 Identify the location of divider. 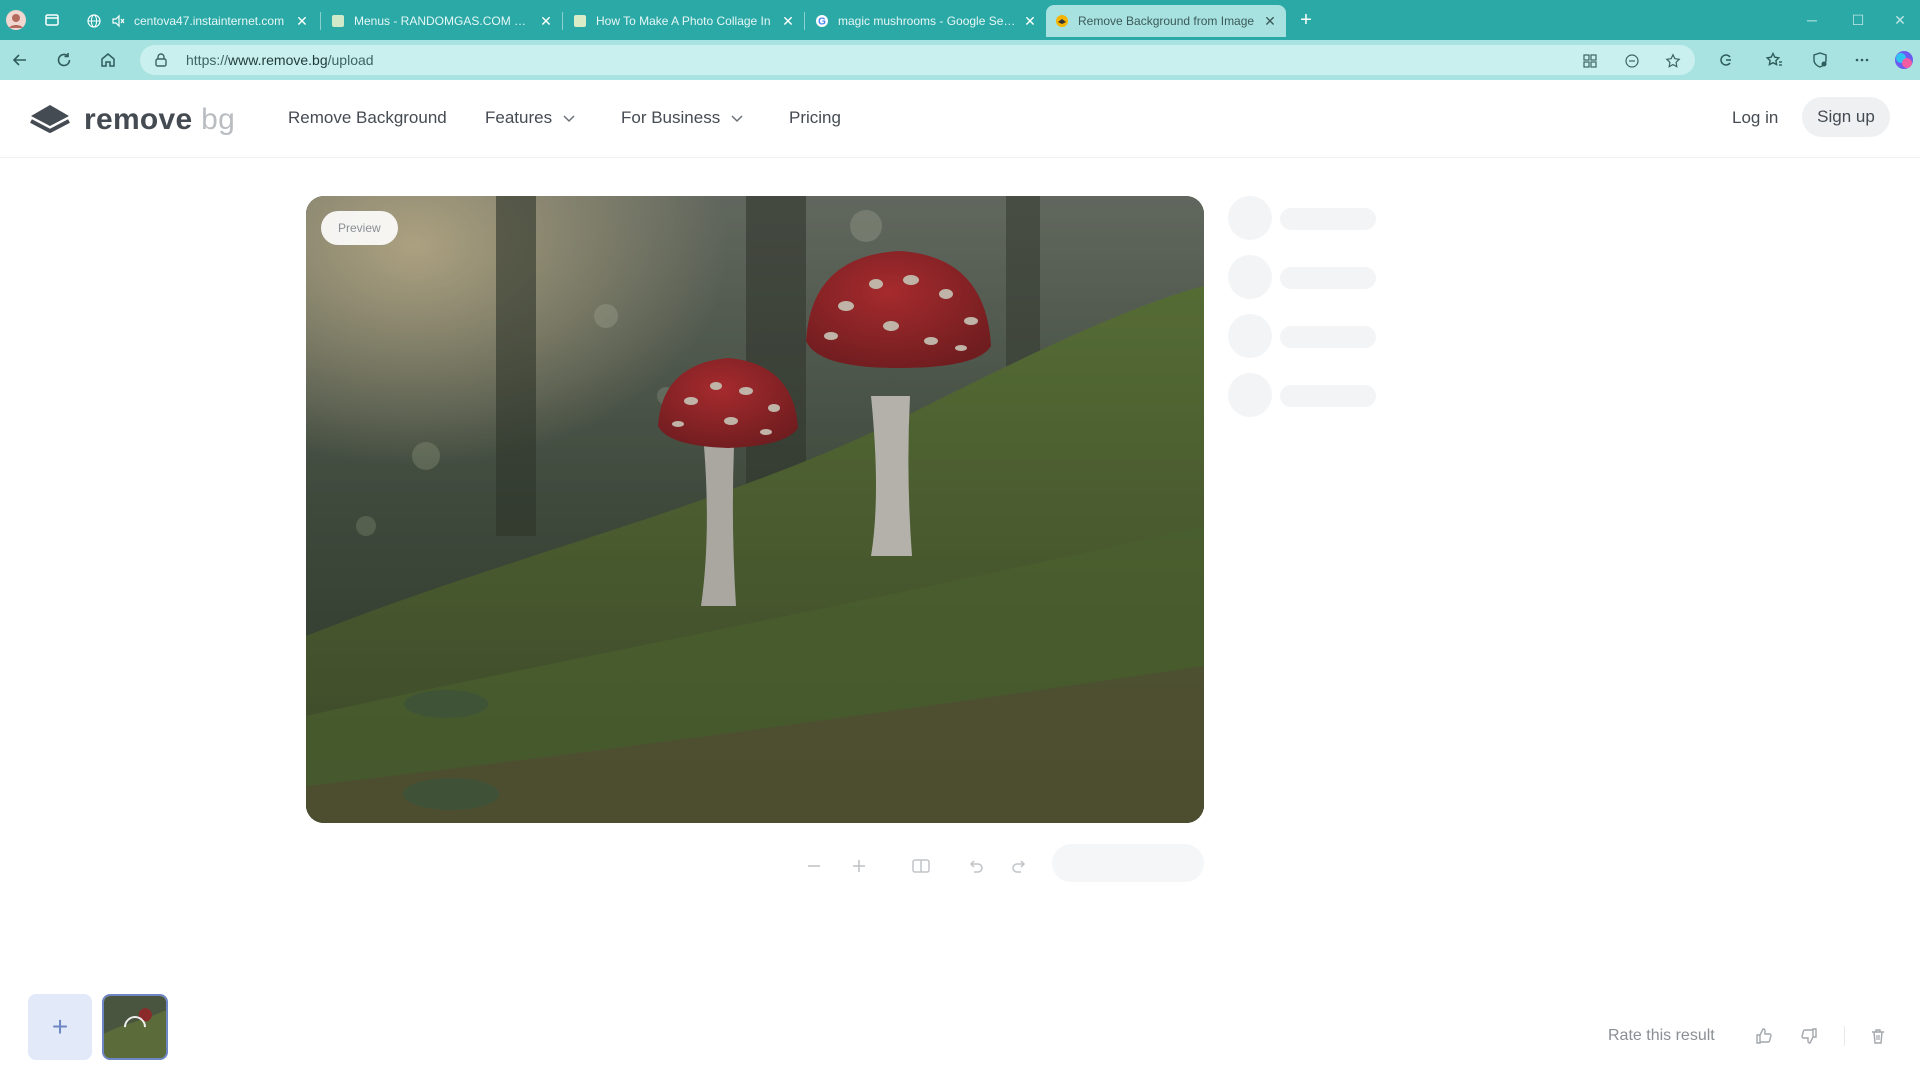
(1844, 1036).